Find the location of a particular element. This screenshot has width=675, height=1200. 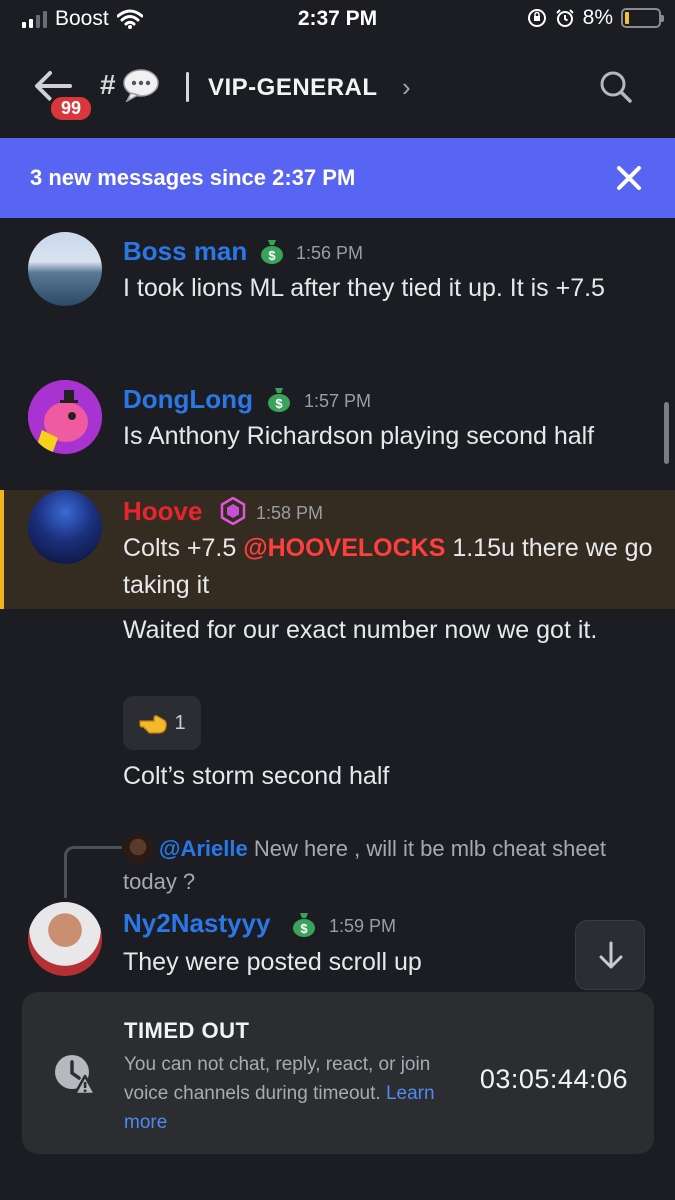

alarm-icon is located at coordinates (564, 18).